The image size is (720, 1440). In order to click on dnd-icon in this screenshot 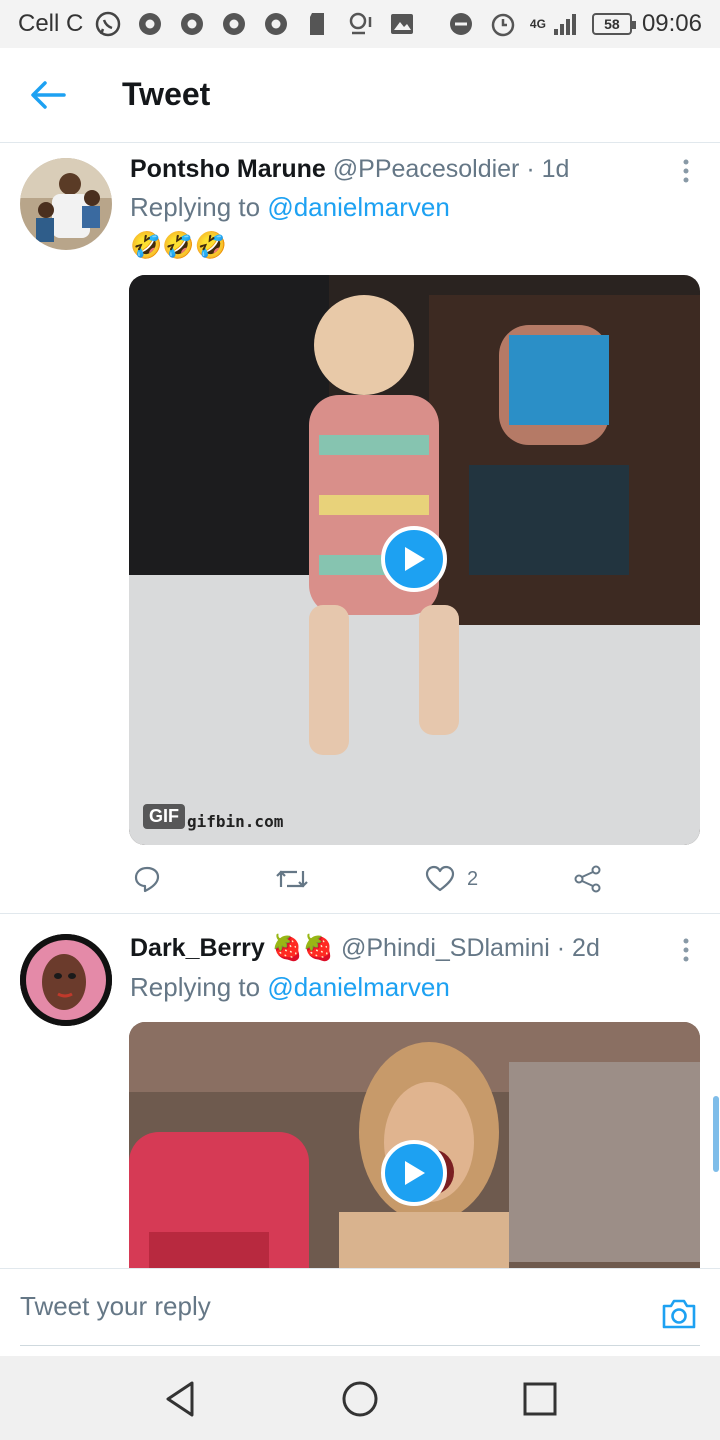, I will do `click(460, 24)`.